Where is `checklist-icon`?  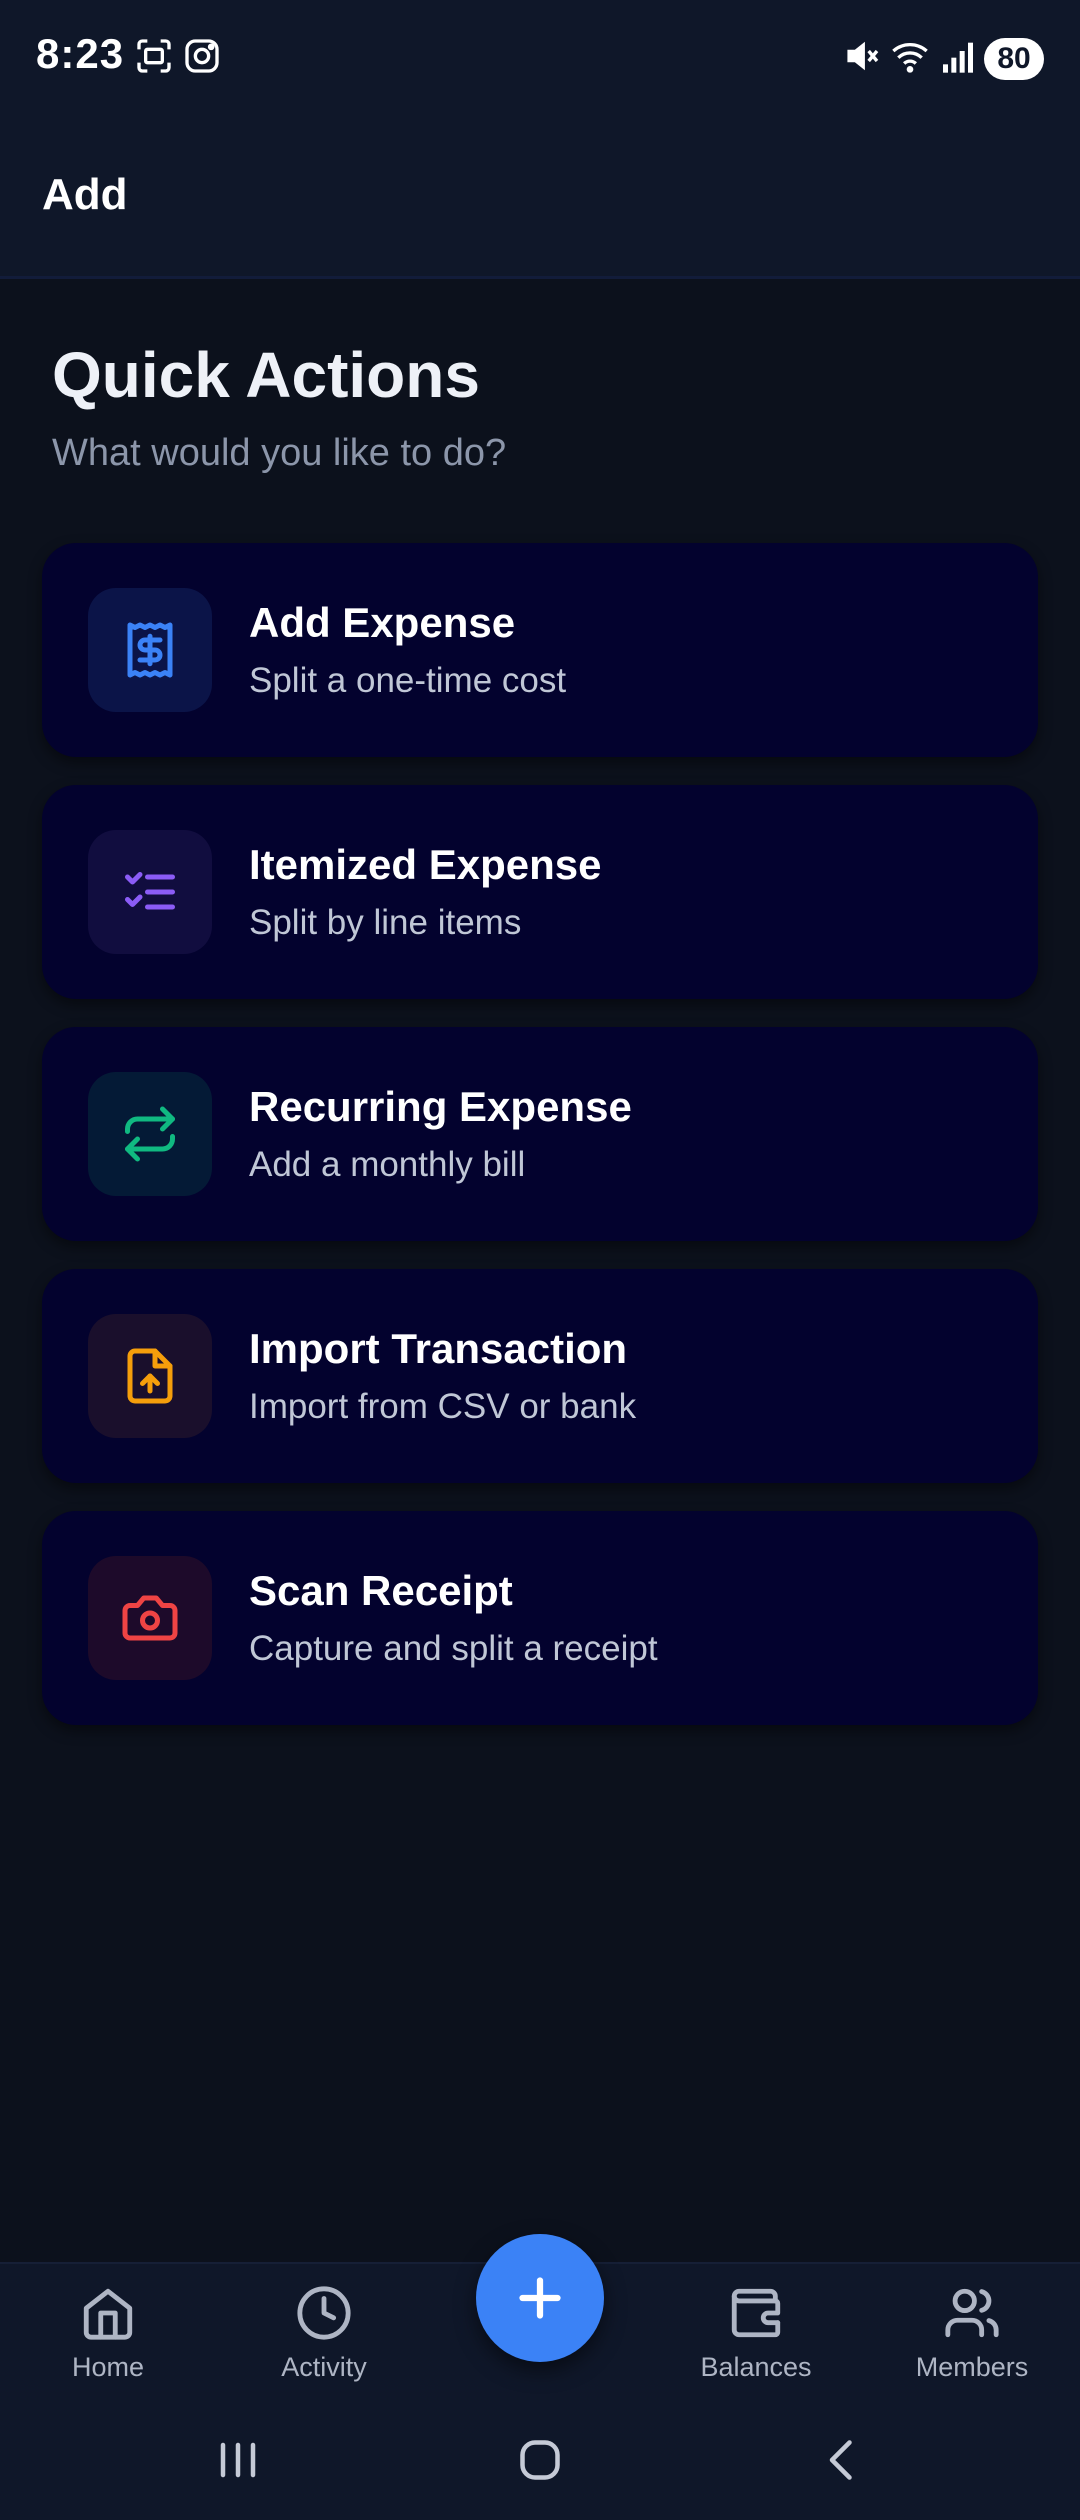 checklist-icon is located at coordinates (150, 891).